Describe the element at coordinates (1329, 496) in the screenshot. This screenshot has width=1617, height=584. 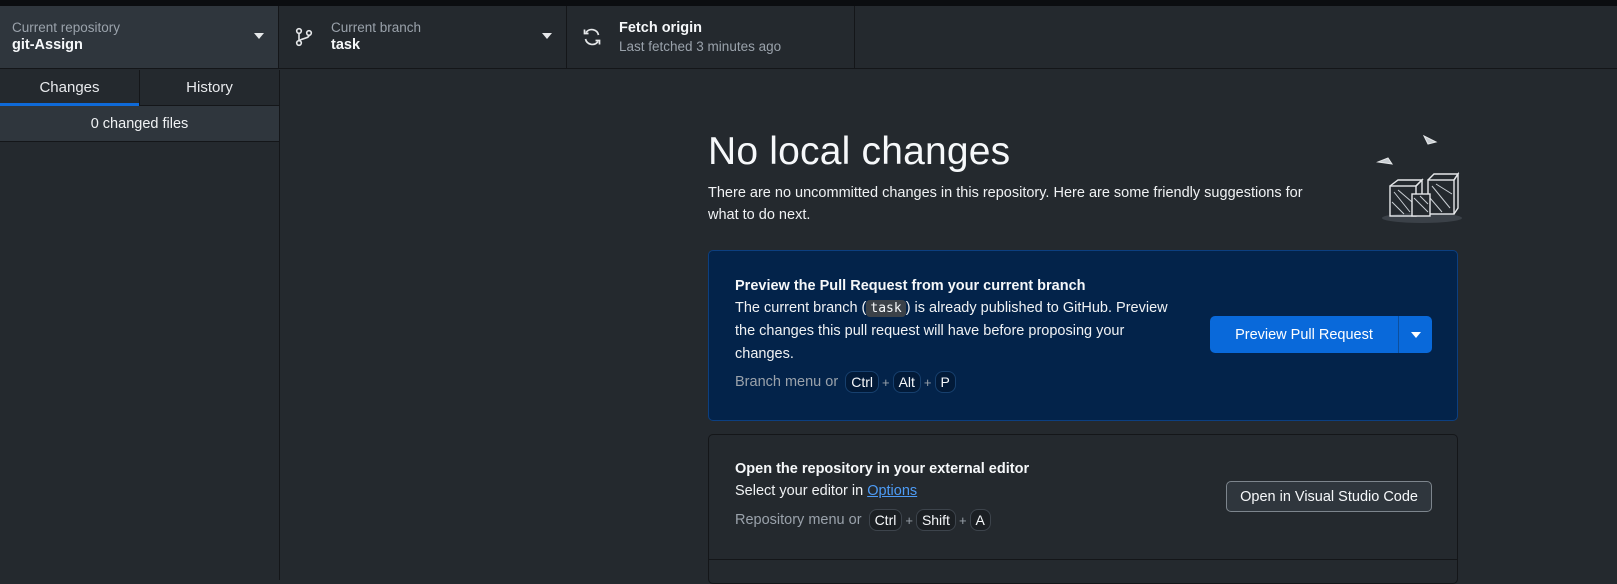
I see `open-in-vscode-button: Open in Visual Studio Code` at that location.